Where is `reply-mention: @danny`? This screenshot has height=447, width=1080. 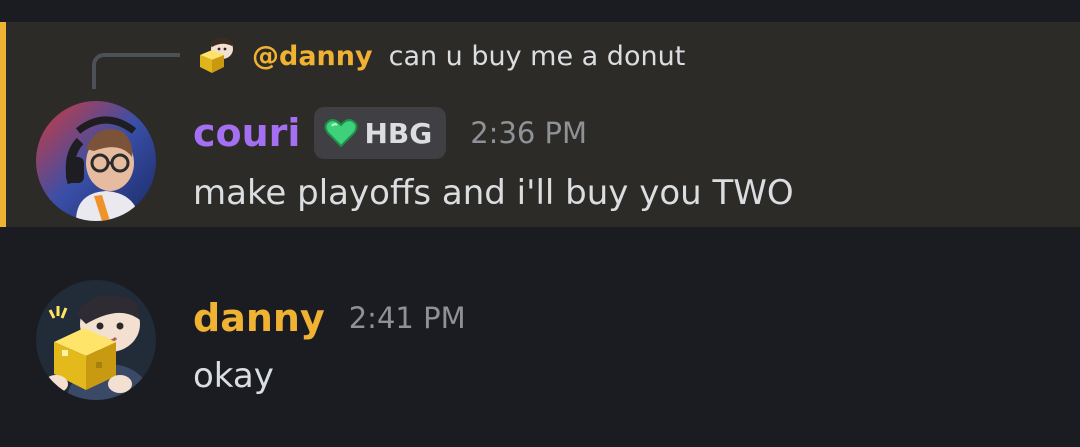
reply-mention: @danny is located at coordinates (312, 56).